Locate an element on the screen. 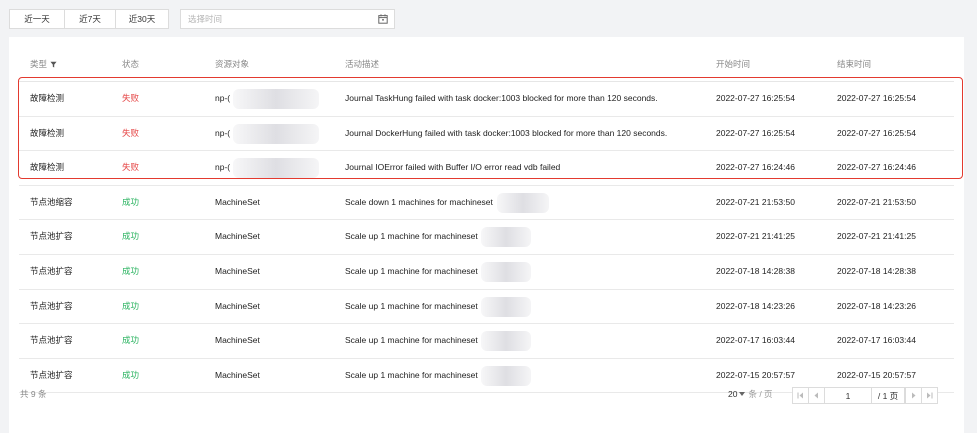 The height and width of the screenshot is (433, 977). cell-start-time: 2022-07-17 16:03:44 is located at coordinates (755, 340).